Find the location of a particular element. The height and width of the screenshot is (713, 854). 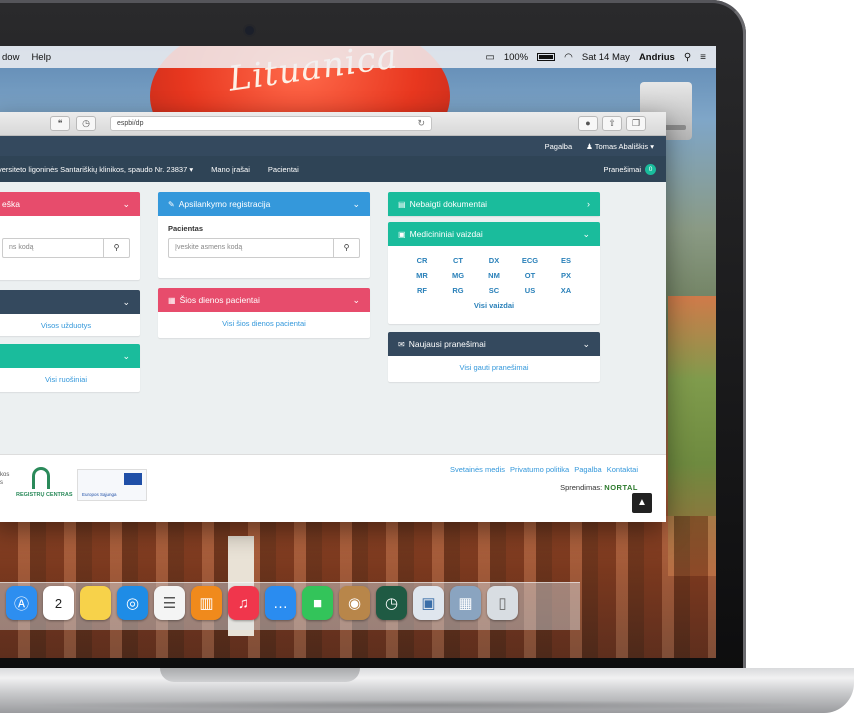

sitemap-link: Svetainės medis is located at coordinates (477, 469).